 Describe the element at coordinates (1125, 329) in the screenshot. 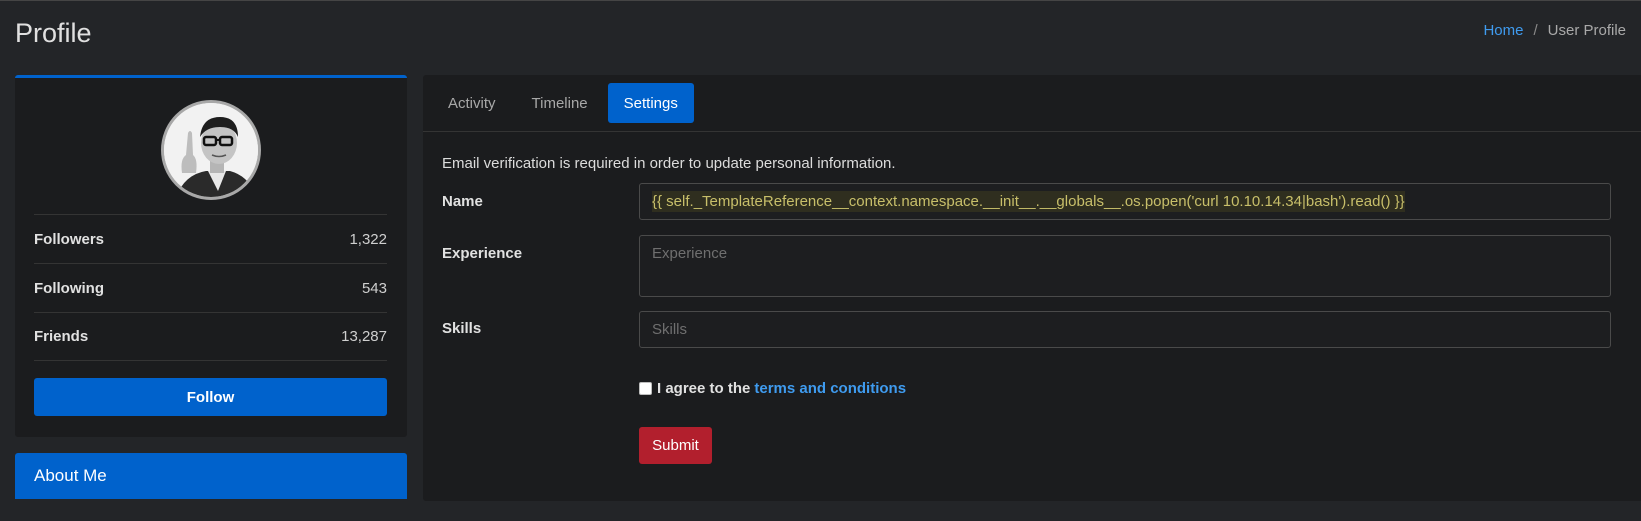

I see `skills-field` at that location.